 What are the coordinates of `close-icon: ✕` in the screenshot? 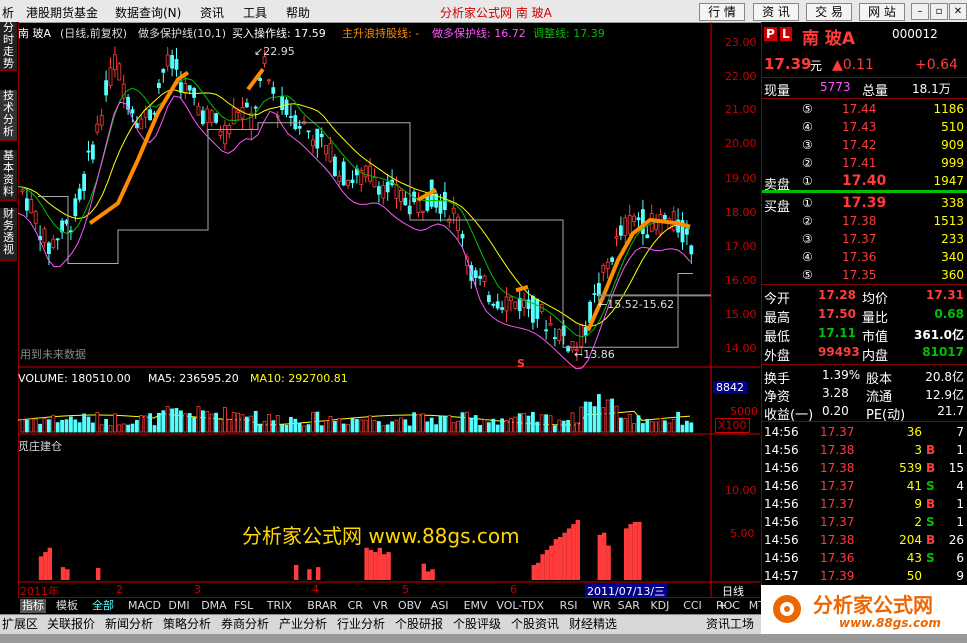 It's located at (958, 11).